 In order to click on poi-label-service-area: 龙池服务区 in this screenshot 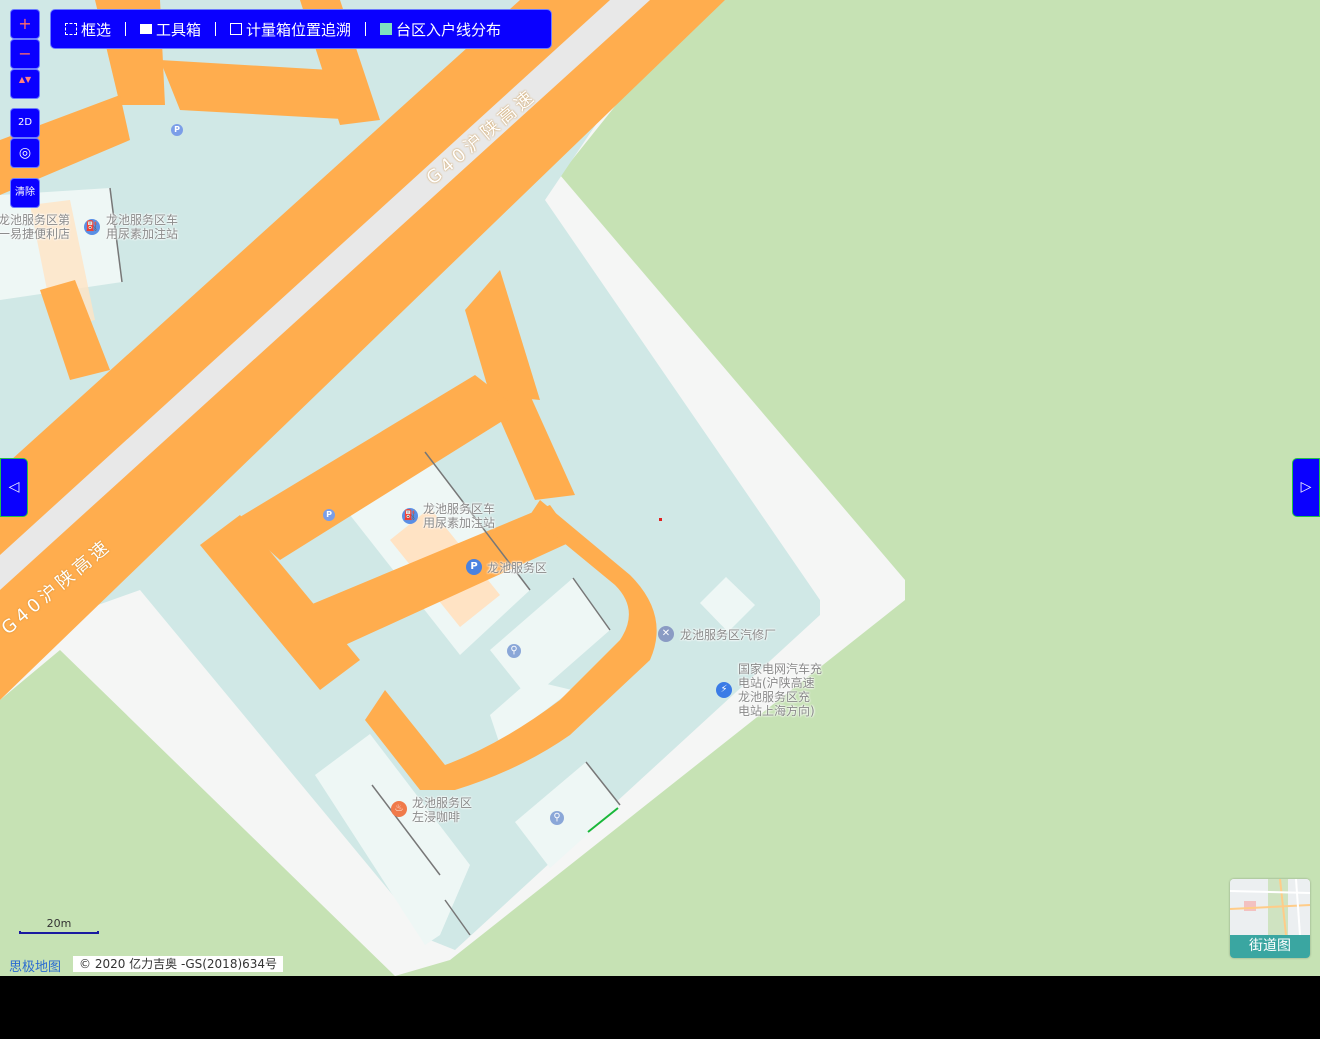, I will do `click(517, 568)`.